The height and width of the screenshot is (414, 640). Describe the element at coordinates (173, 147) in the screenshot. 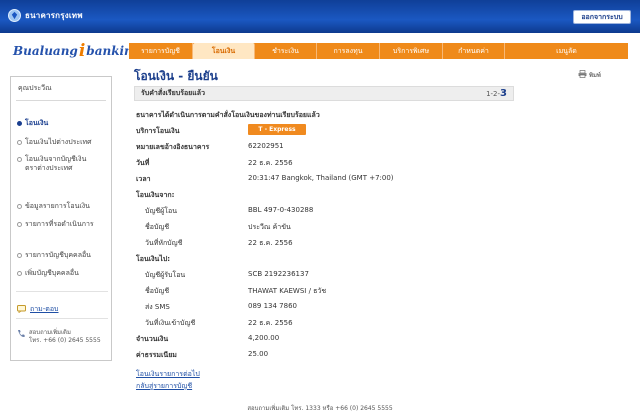

I see `ref-label: หมายเลขอ้างอิงธนาคาร` at that location.